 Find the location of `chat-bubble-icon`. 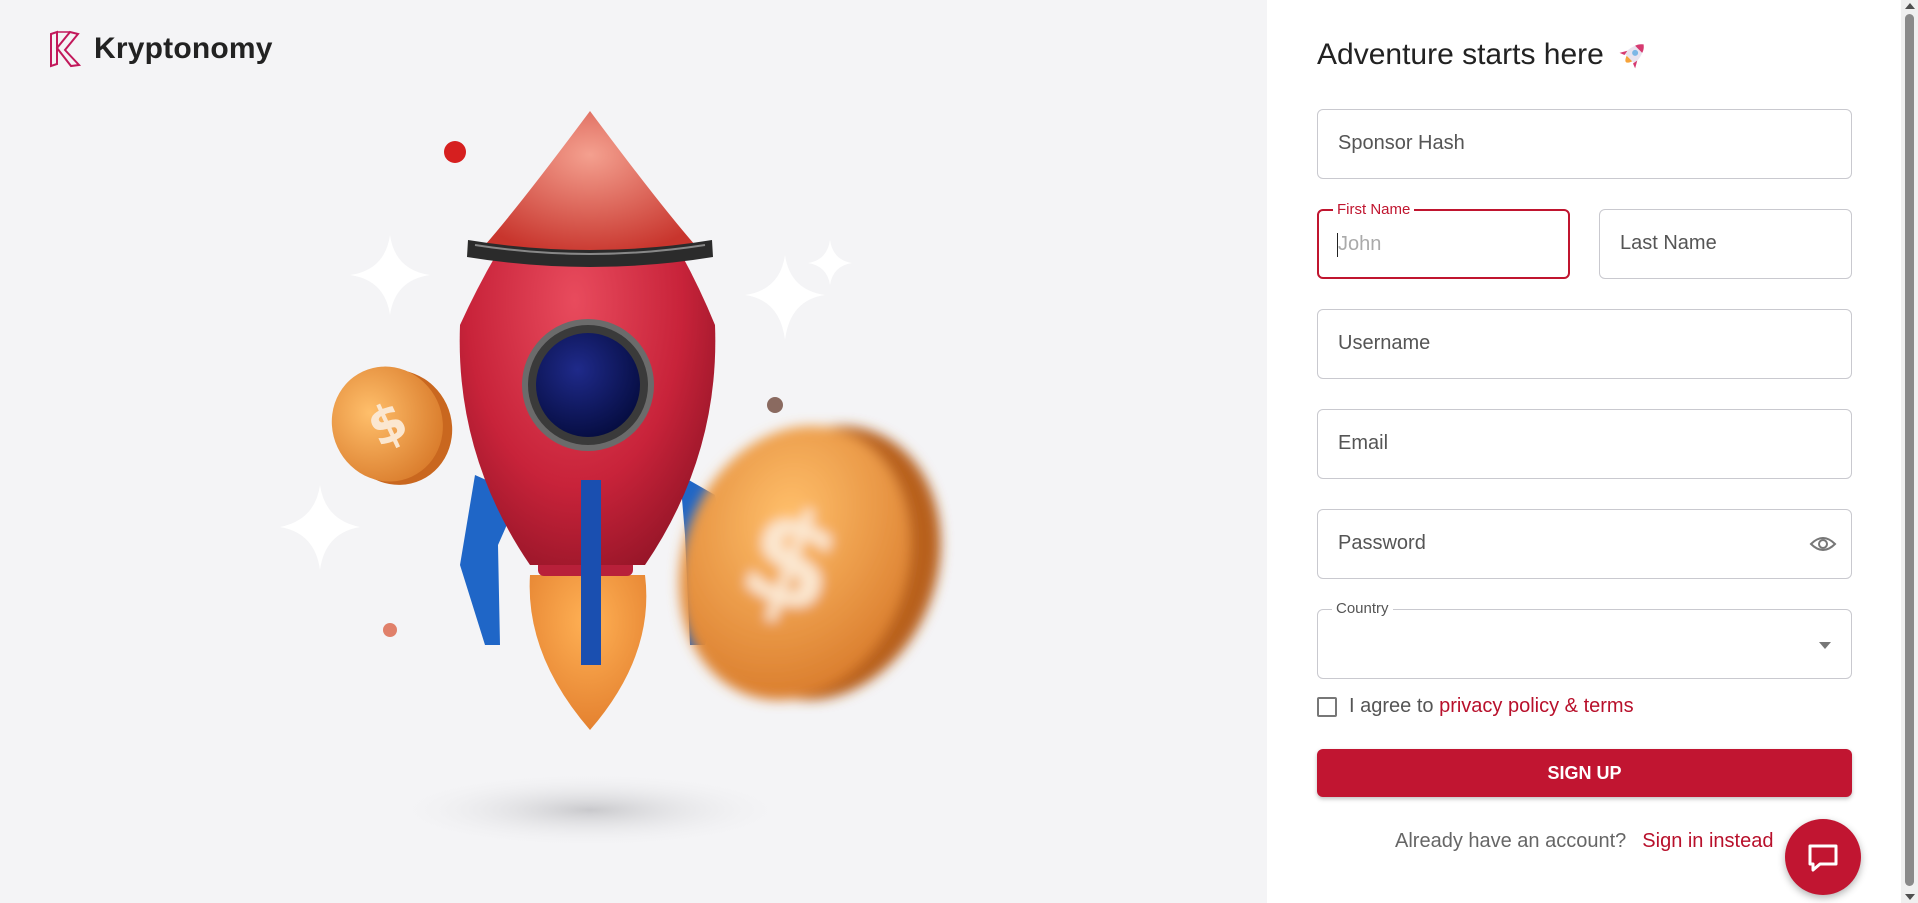

chat-bubble-icon is located at coordinates (1823, 858).